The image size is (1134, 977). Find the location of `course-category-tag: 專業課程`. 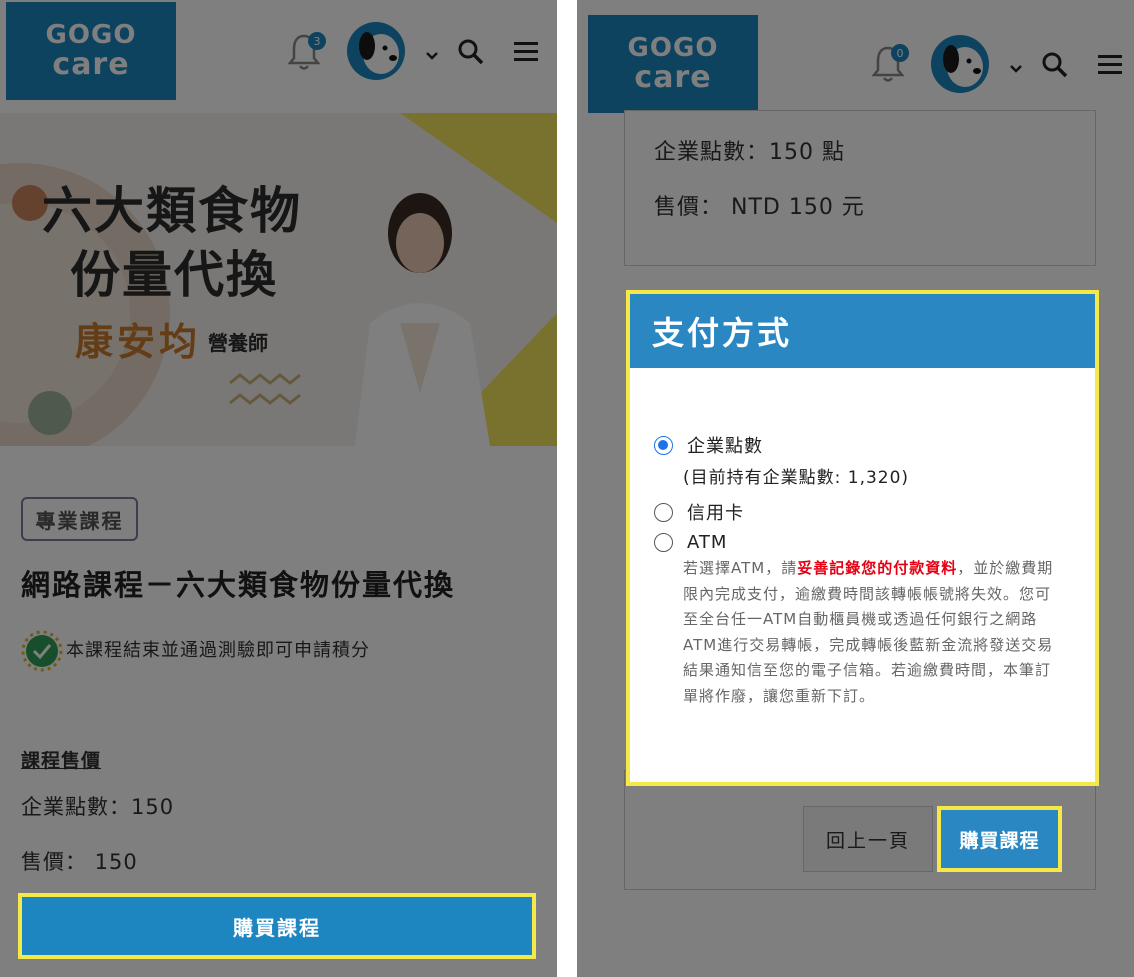

course-category-tag: 專業課程 is located at coordinates (79, 519).